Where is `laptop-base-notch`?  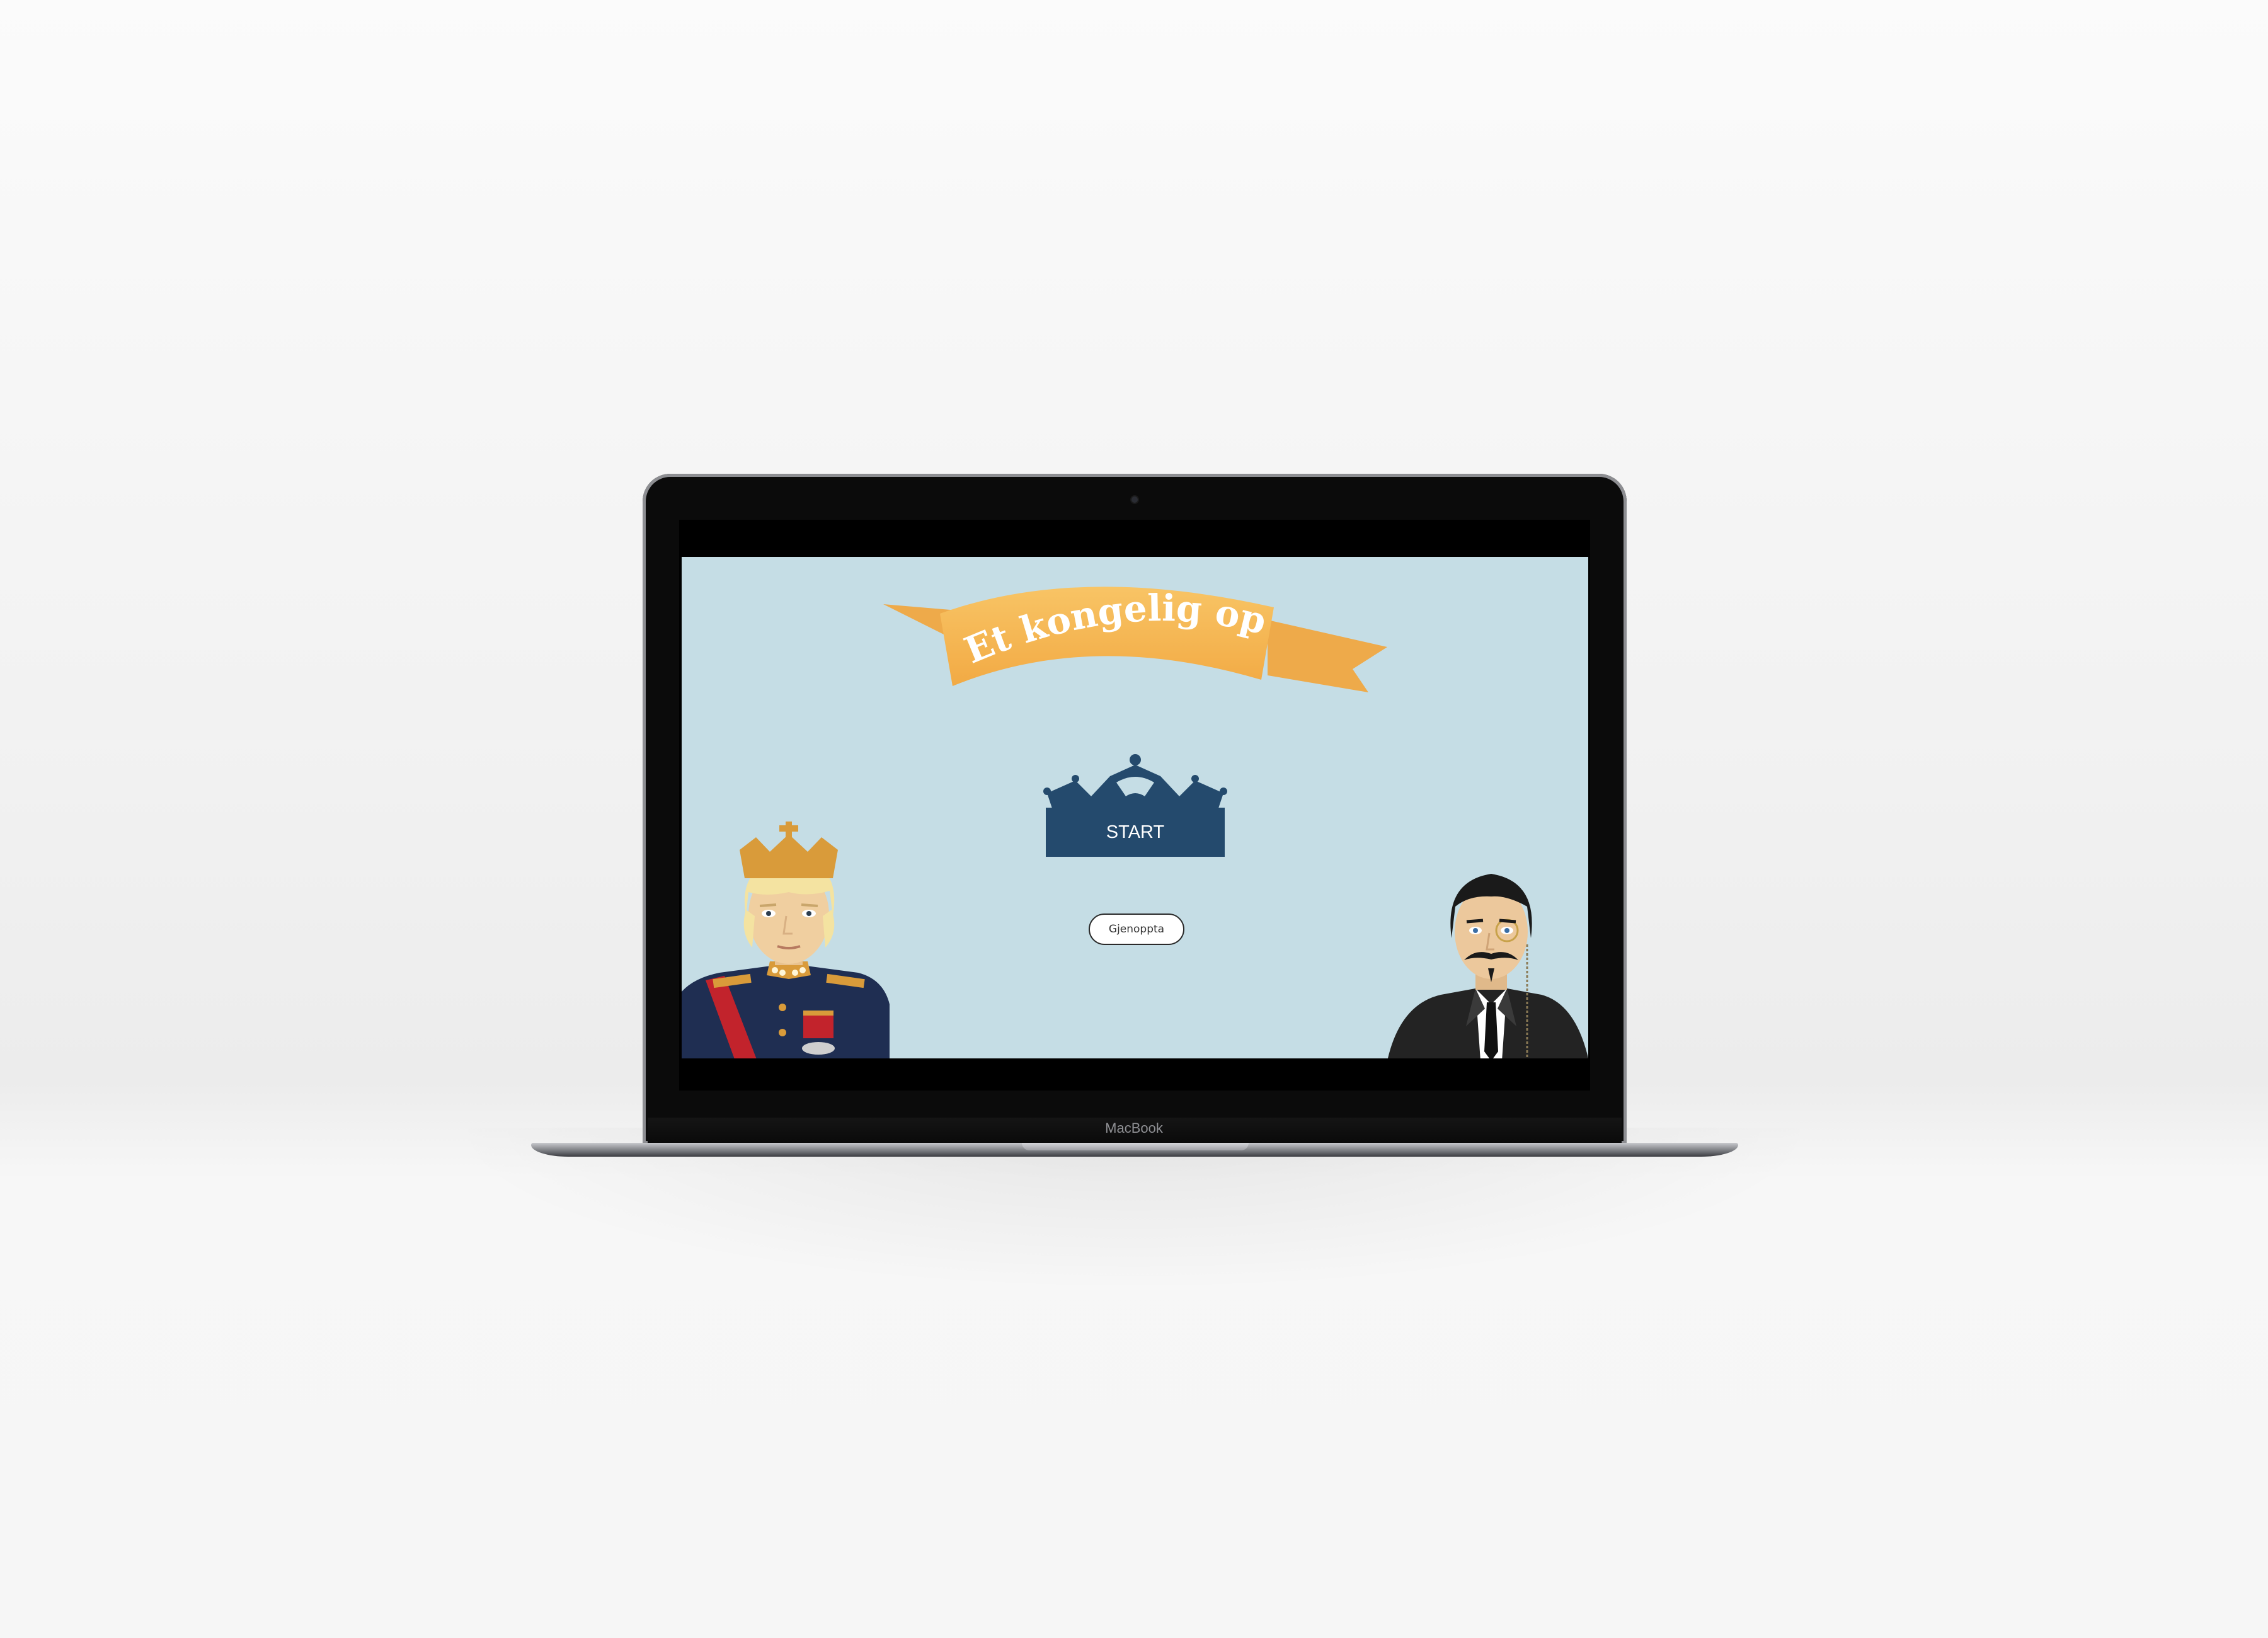 laptop-base-notch is located at coordinates (1135, 1146).